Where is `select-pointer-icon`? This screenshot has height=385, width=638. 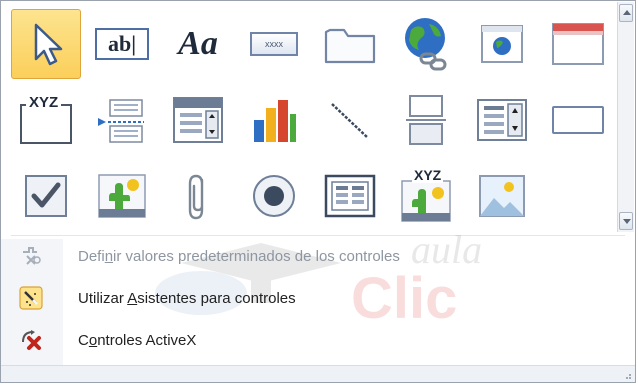 select-pointer-icon is located at coordinates (48, 44).